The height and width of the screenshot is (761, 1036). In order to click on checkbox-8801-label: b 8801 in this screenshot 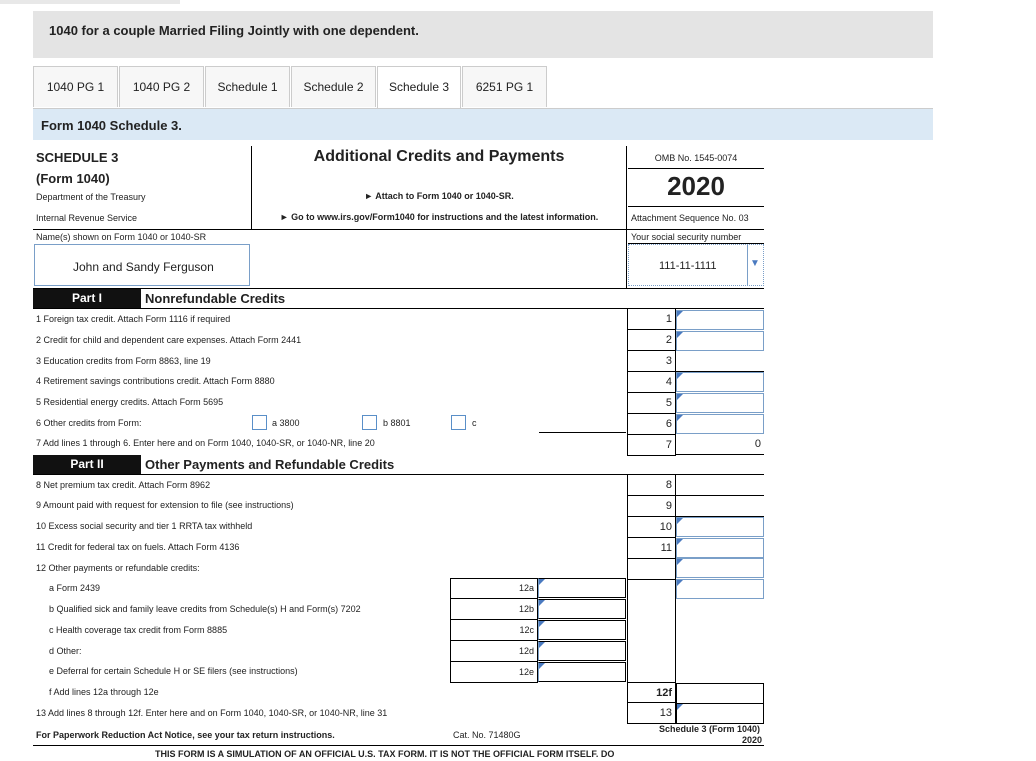, I will do `click(397, 423)`.